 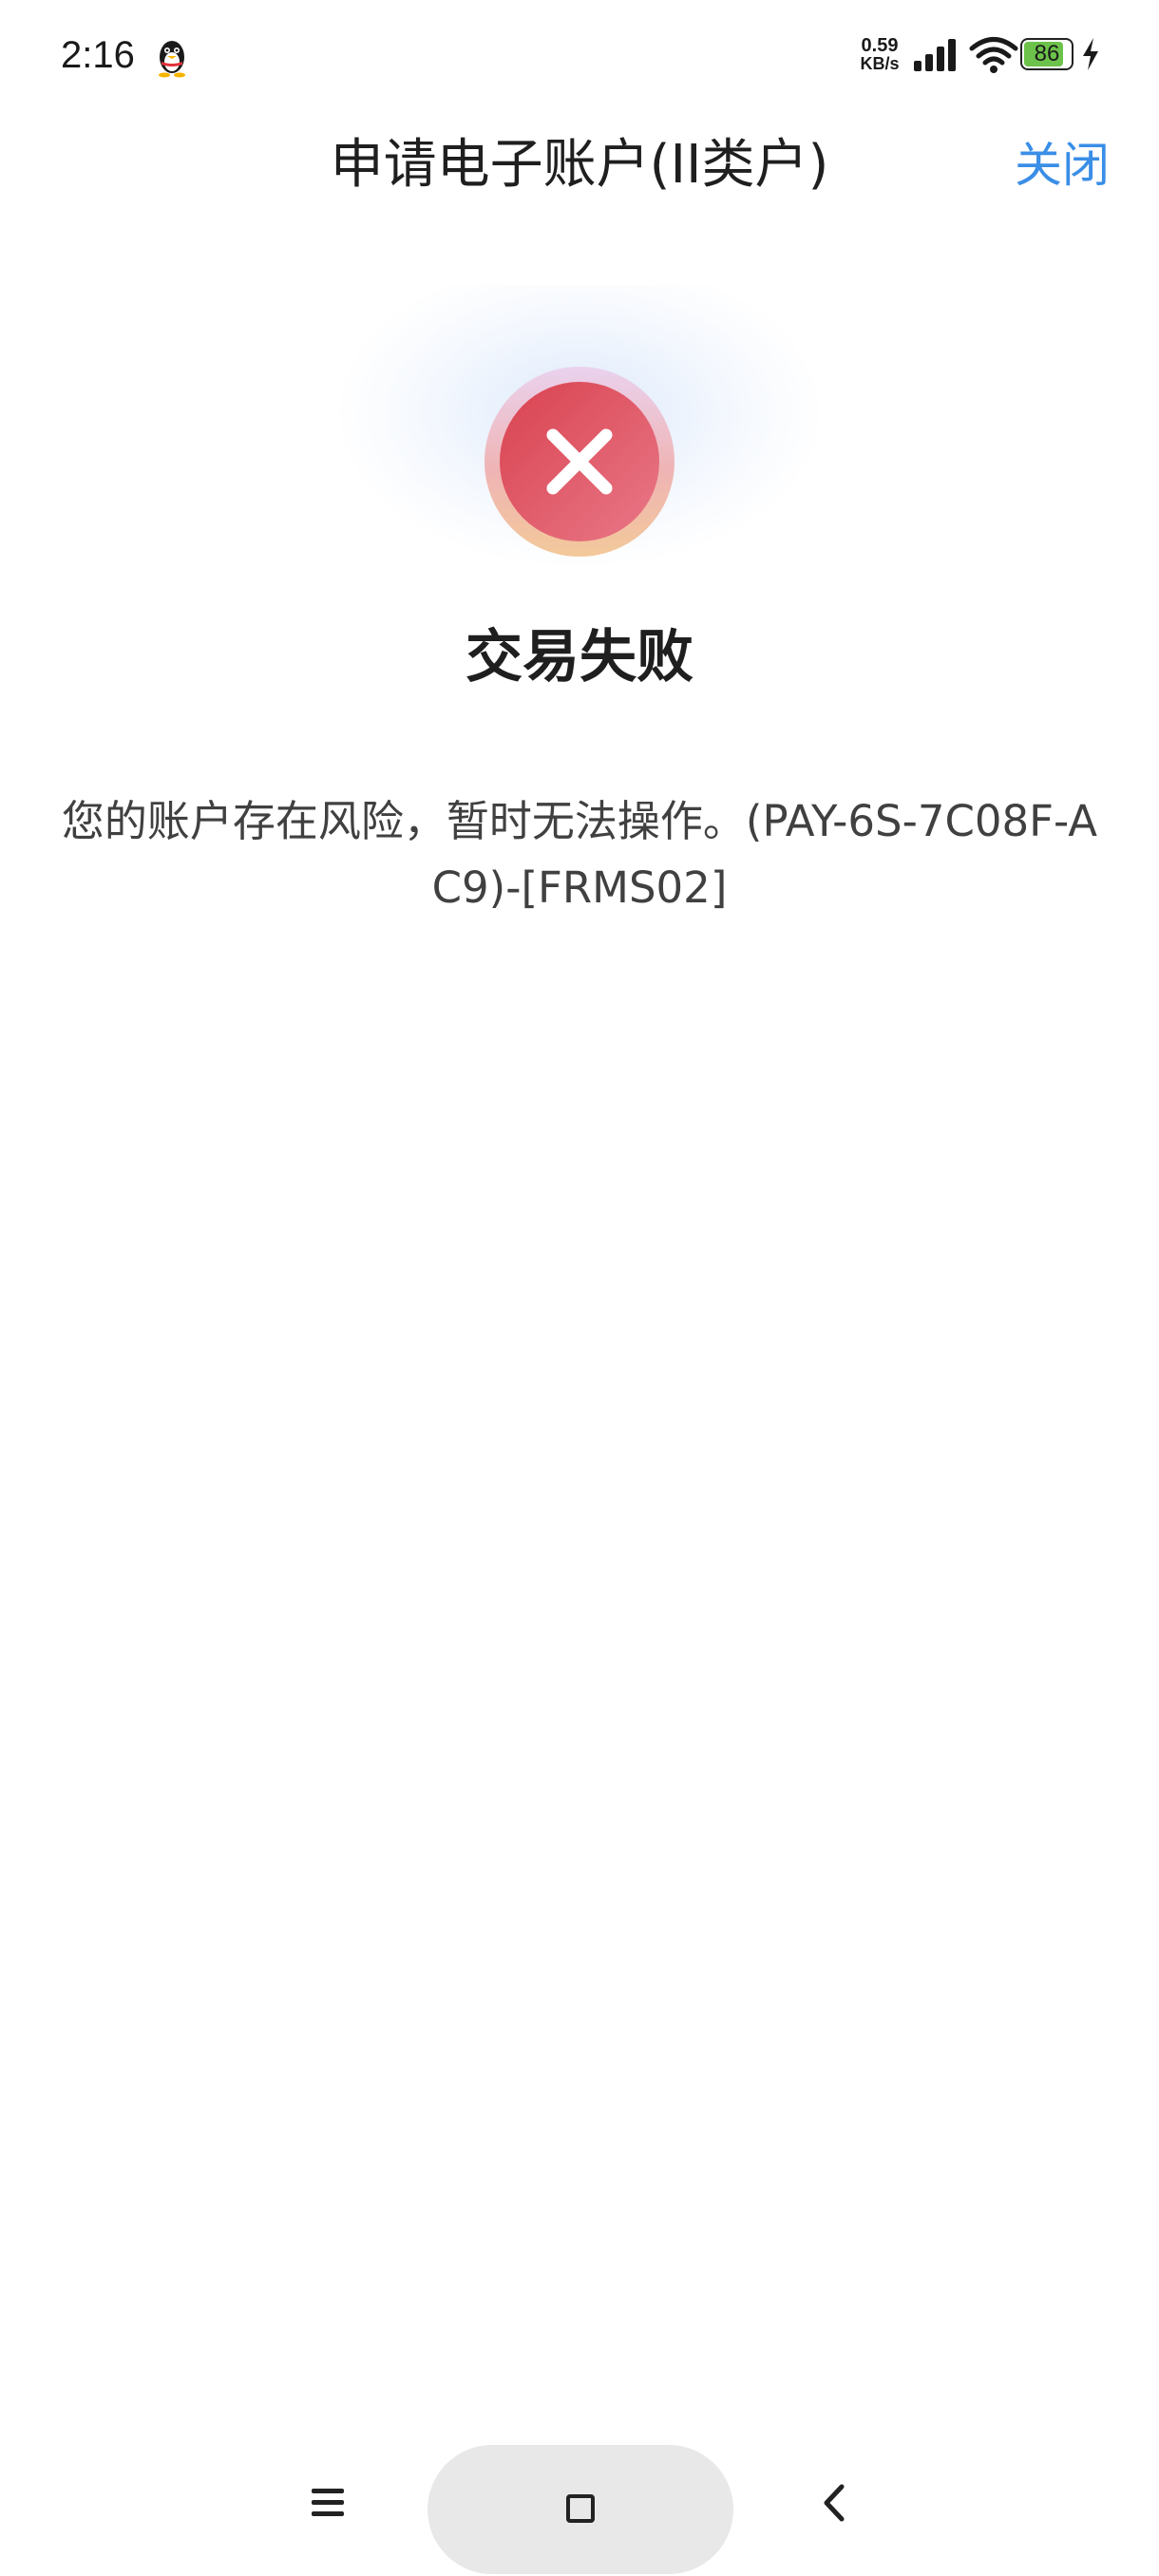 What do you see at coordinates (328, 2503) in the screenshot?
I see `menu-icon` at bounding box center [328, 2503].